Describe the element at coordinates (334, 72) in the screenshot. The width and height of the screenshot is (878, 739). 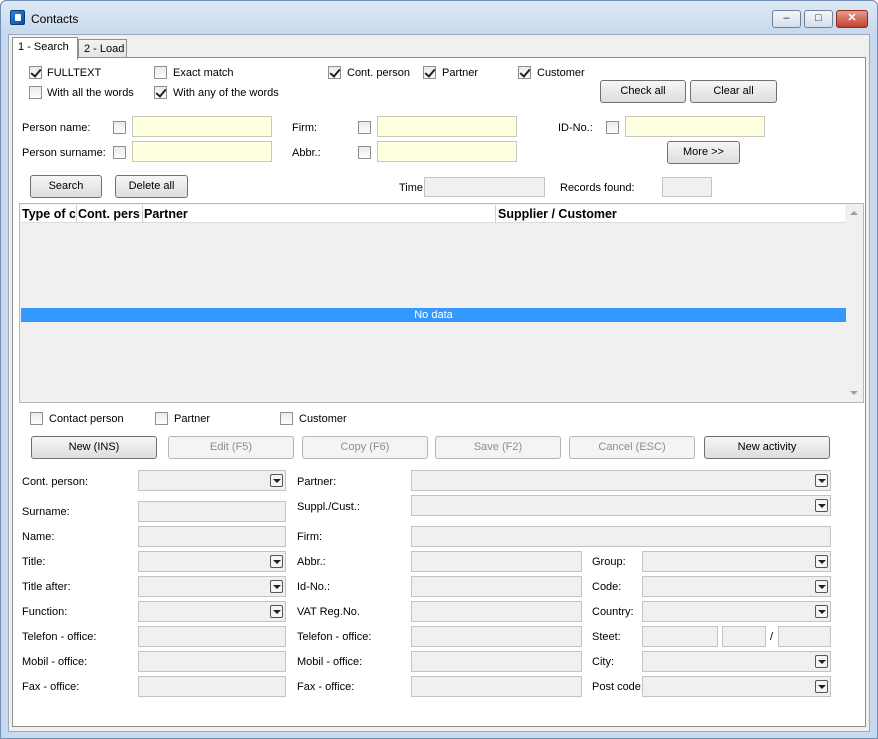
I see `cont-person-checkbox` at that location.